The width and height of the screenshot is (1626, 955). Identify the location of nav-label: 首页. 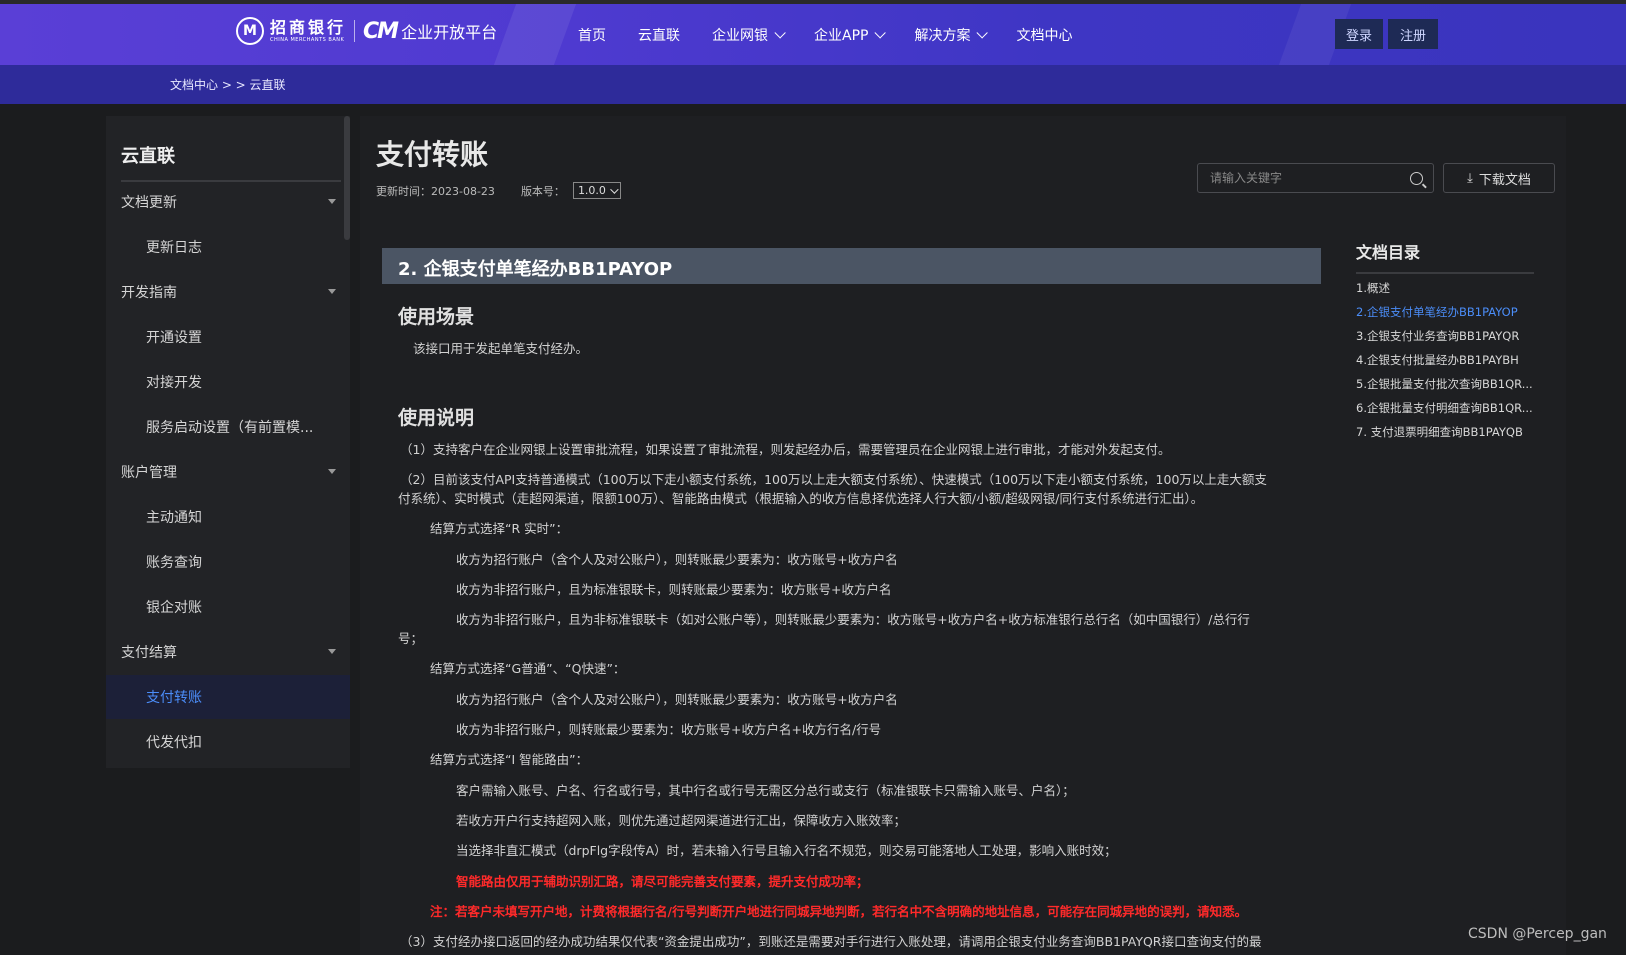
(592, 35).